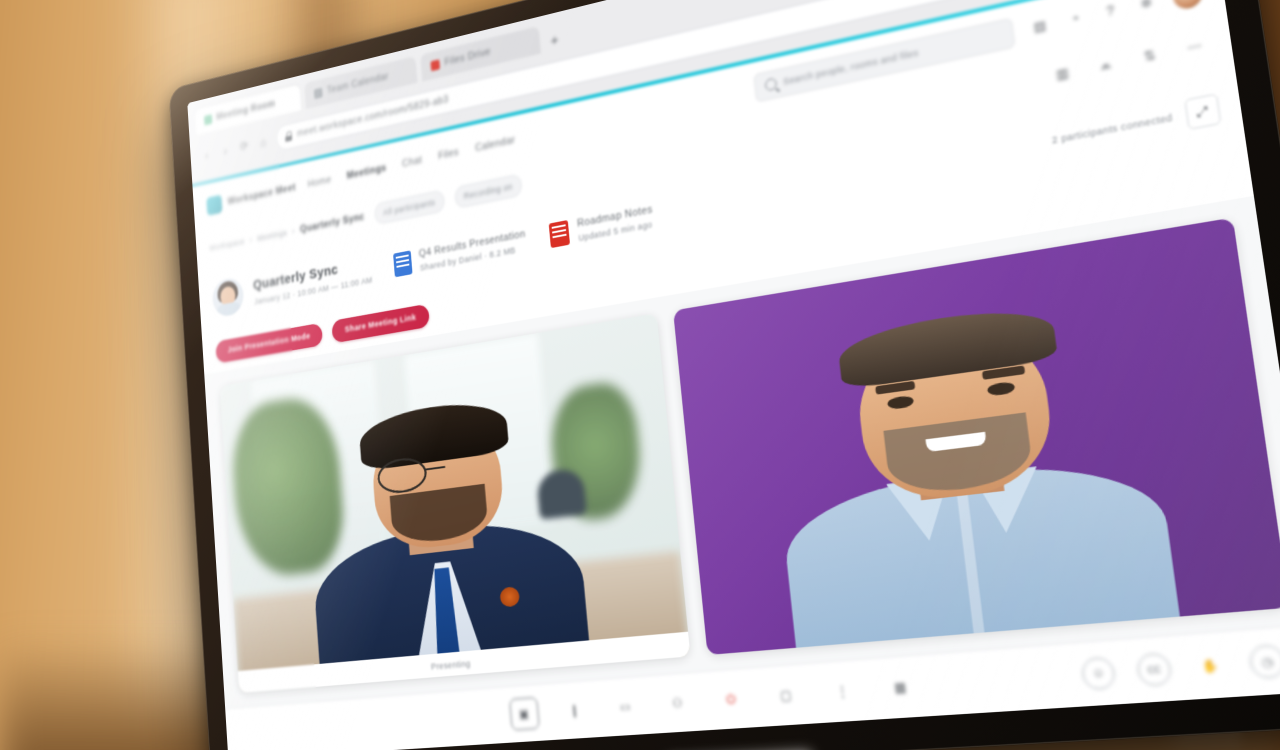 The image size is (1280, 750). I want to click on favicon-gray-icon, so click(318, 93).